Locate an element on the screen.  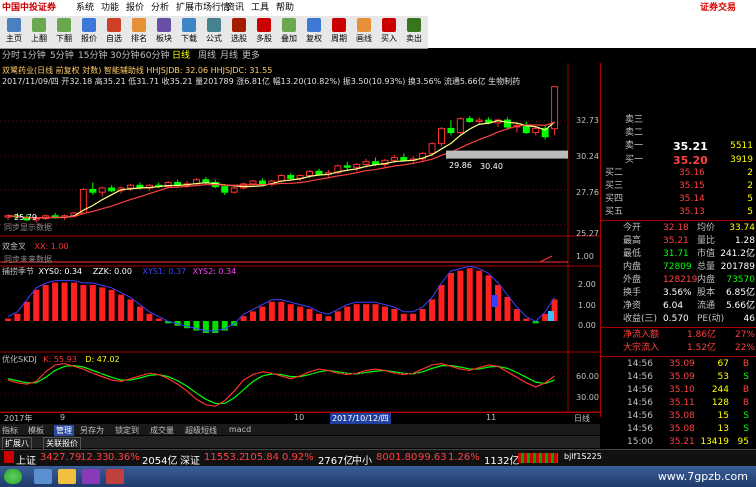
indicator-tab-3: 另存为 is located at coordinates (92, 430).